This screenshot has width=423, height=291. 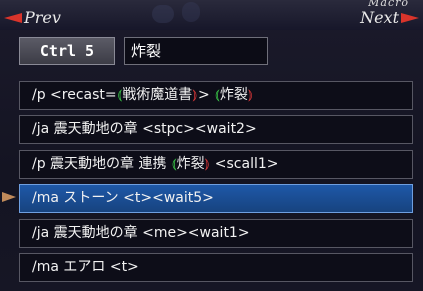 What do you see at coordinates (410, 17) in the screenshot?
I see `arrow-right-icon` at bounding box center [410, 17].